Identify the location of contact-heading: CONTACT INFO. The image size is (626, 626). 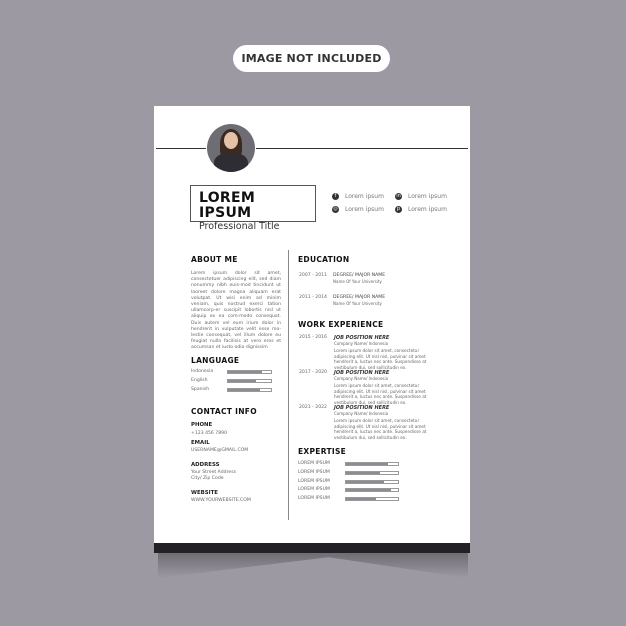
(224, 411).